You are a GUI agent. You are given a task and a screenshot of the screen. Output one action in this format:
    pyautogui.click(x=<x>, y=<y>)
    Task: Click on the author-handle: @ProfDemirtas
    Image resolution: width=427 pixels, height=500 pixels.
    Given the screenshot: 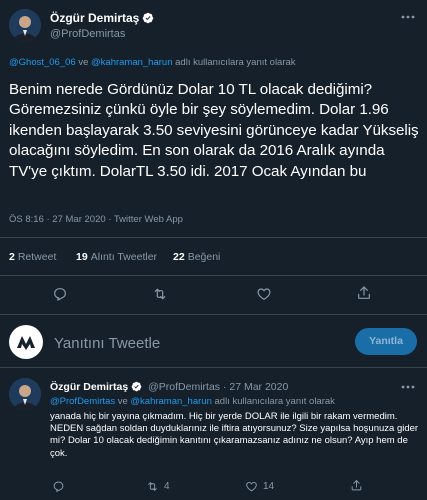 What is the action you would take?
    pyautogui.click(x=87, y=34)
    